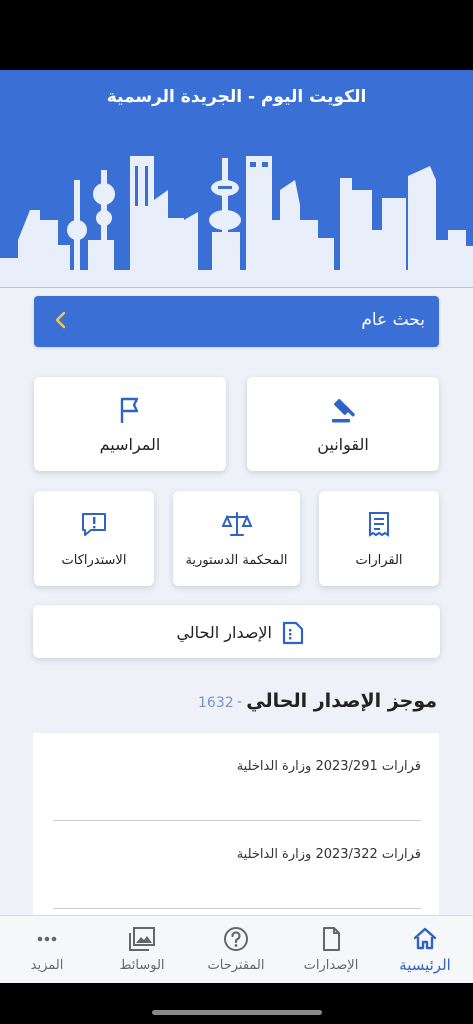  What do you see at coordinates (142, 941) in the screenshot?
I see `images-icon` at bounding box center [142, 941].